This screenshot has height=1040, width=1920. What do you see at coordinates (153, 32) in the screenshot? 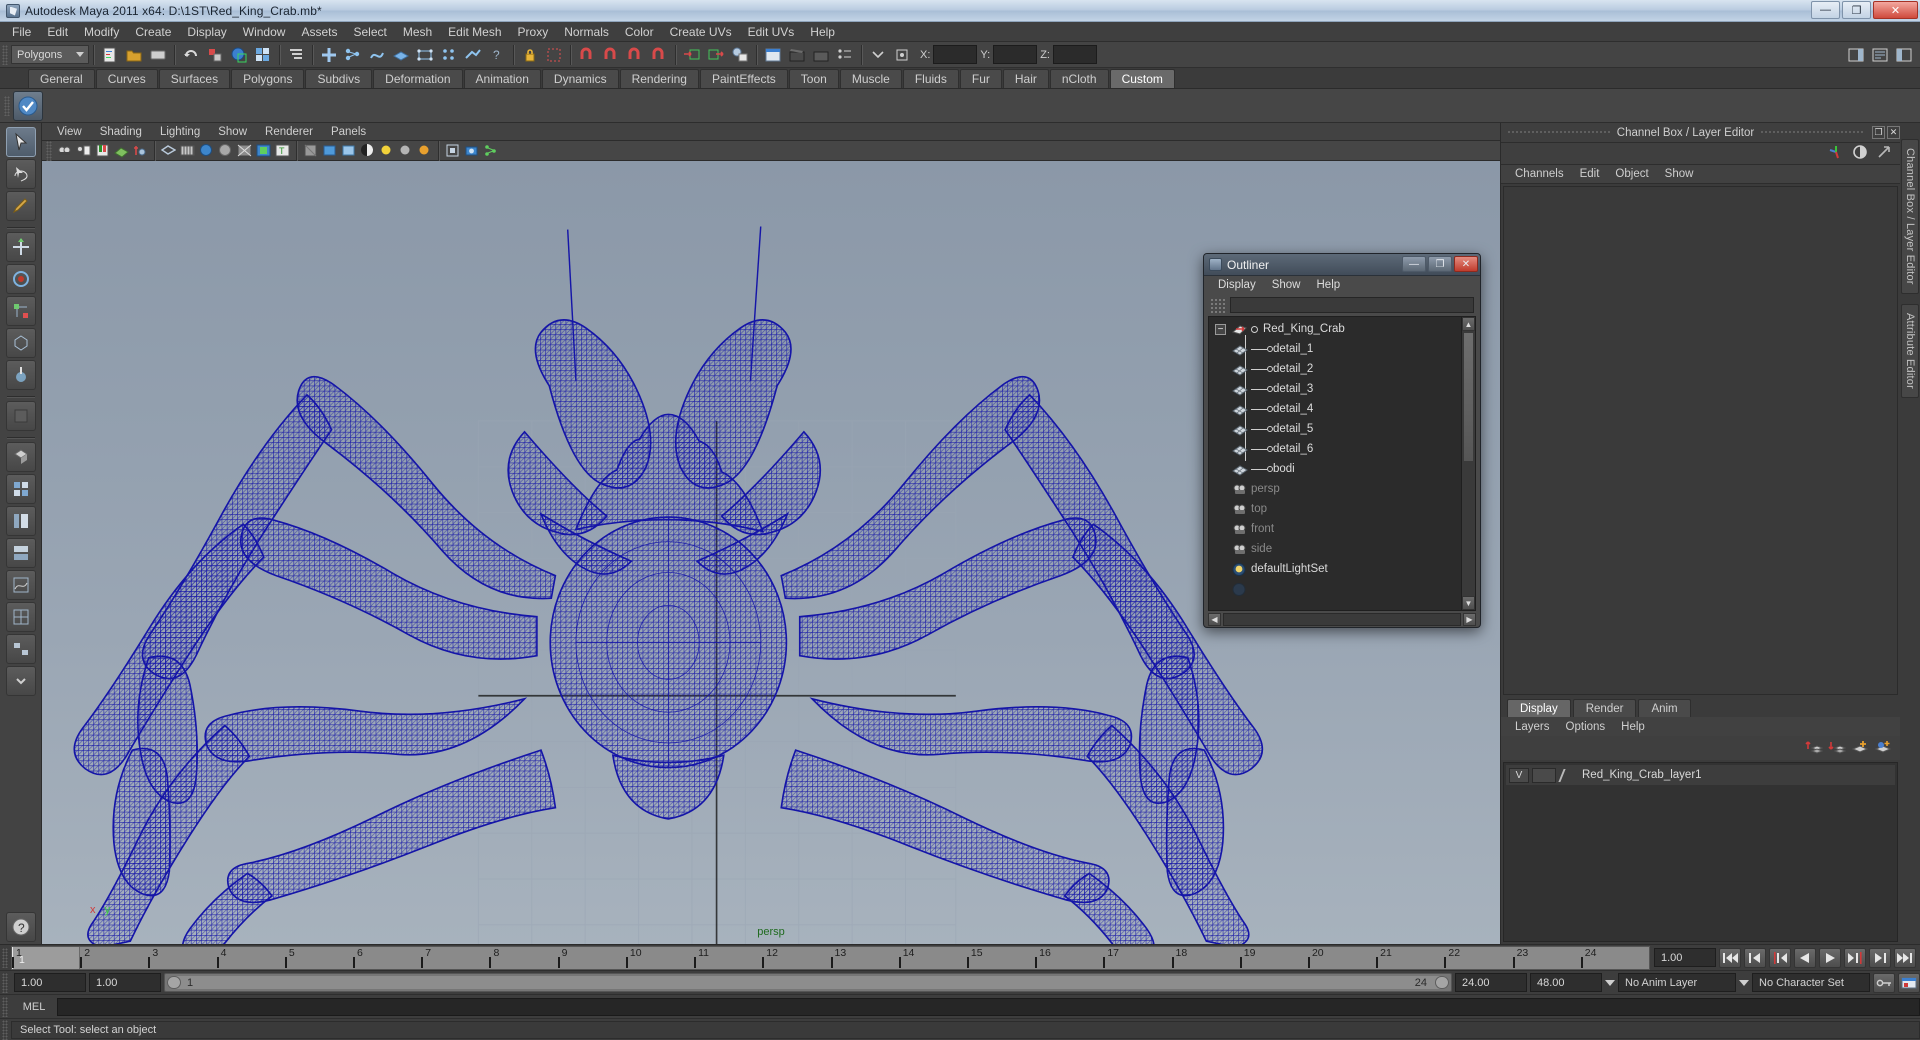
I see `menu-create: Create` at bounding box center [153, 32].